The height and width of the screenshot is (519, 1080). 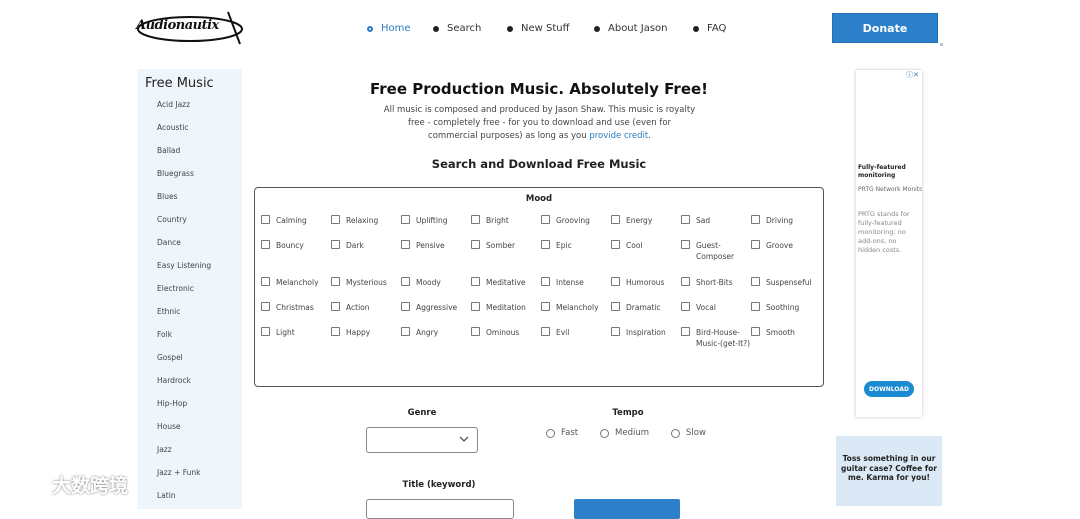 What do you see at coordinates (638, 28) in the screenshot?
I see `nav-label: About Jason` at bounding box center [638, 28].